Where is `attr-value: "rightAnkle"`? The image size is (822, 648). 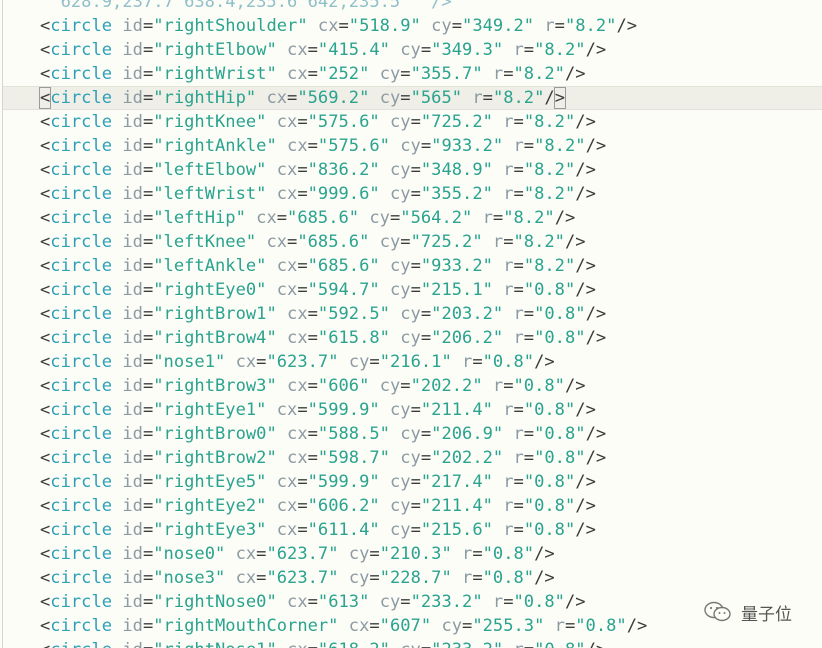 attr-value: "rightAnkle" is located at coordinates (215, 146).